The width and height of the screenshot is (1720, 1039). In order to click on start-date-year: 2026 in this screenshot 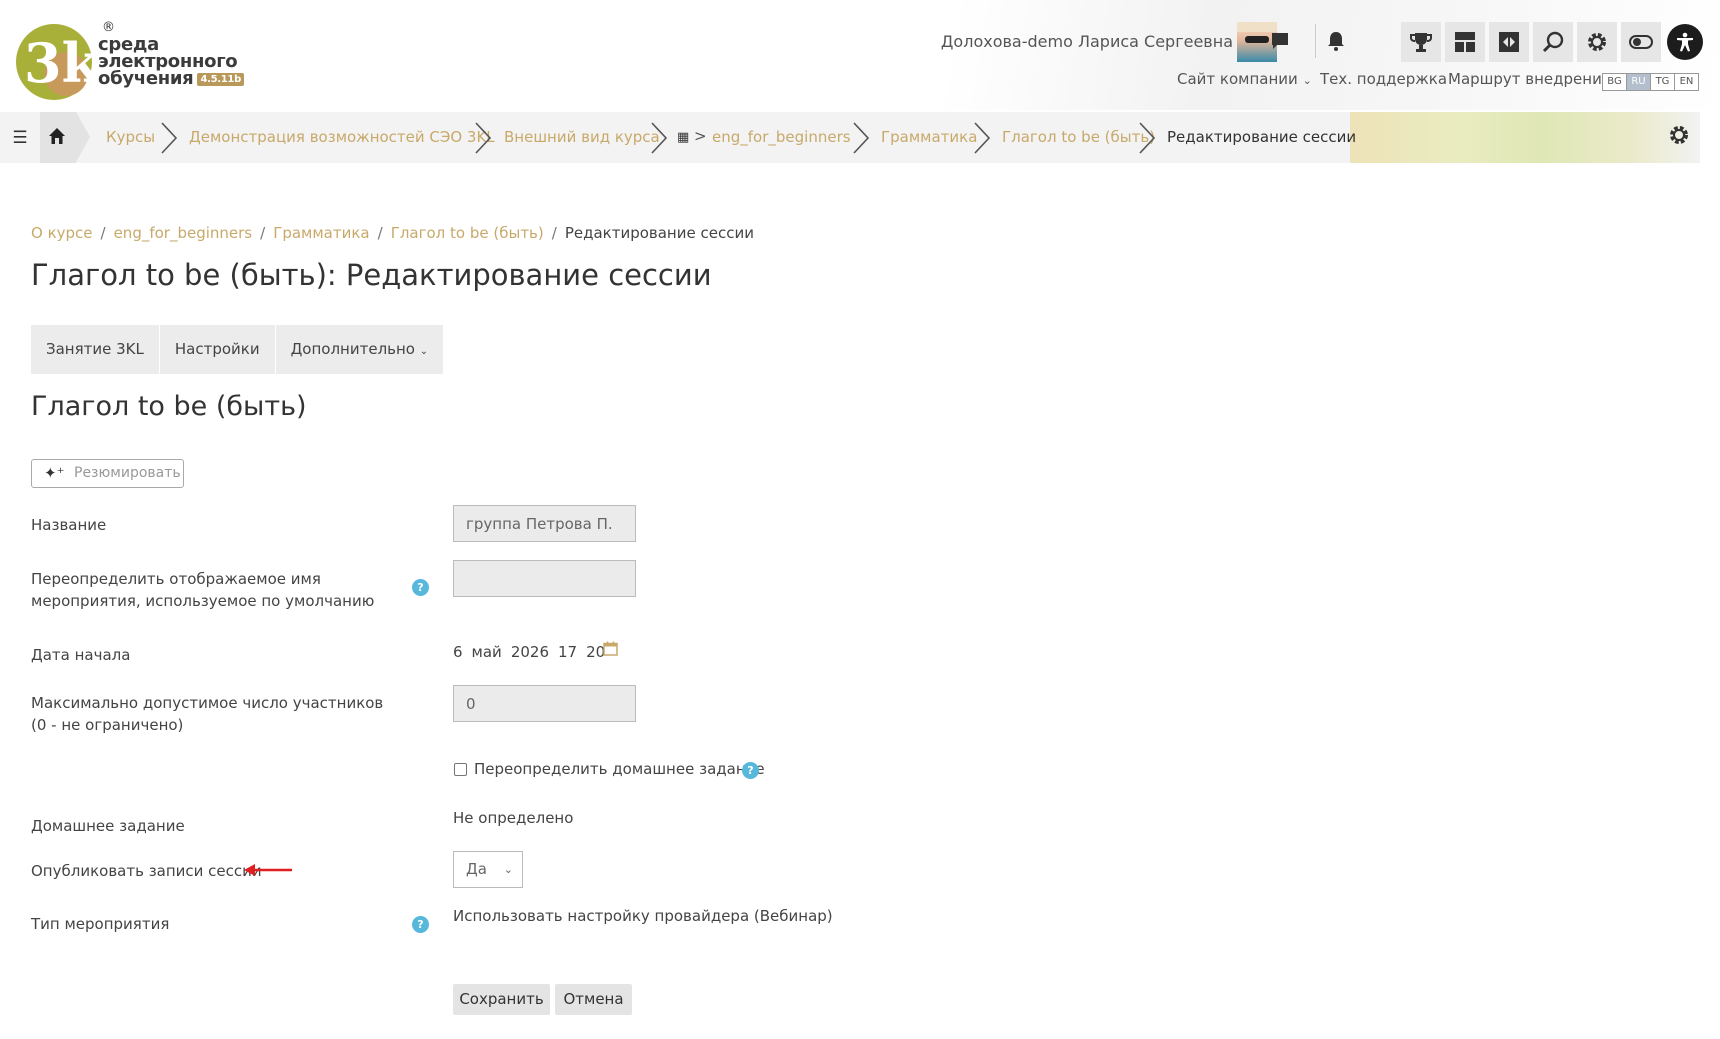, I will do `click(530, 652)`.